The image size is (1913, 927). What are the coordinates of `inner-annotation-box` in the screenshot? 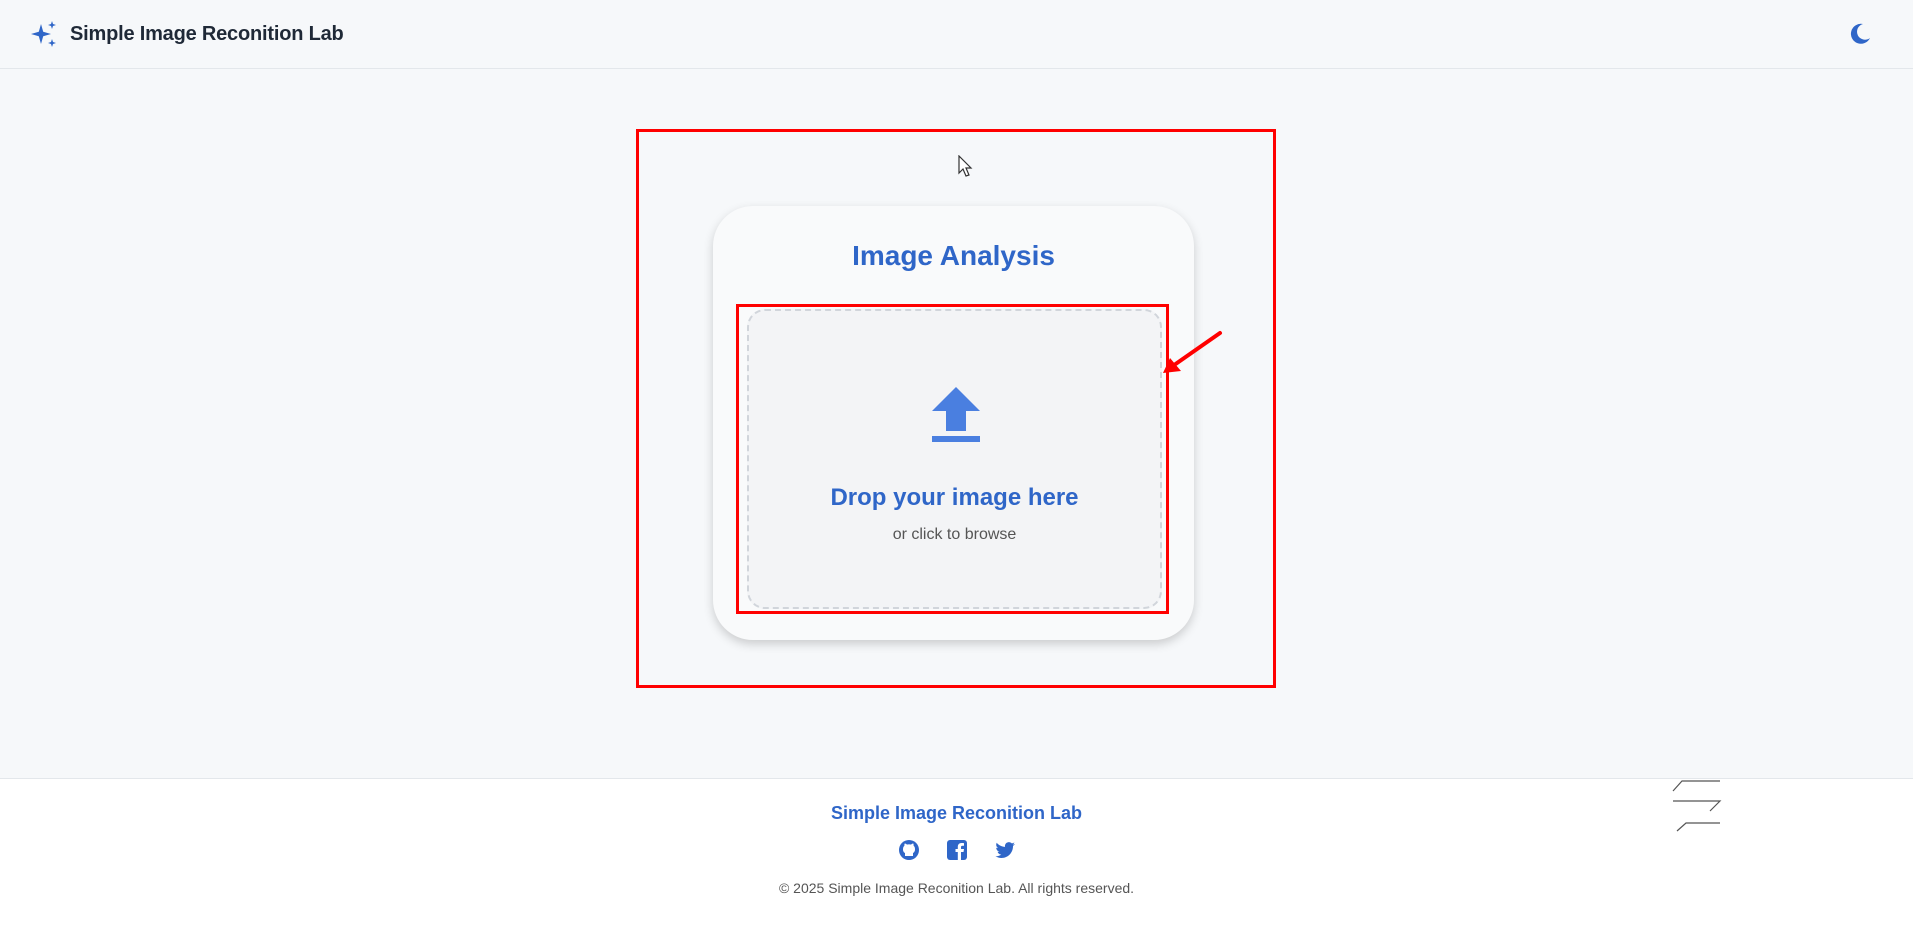 It's located at (952, 459).